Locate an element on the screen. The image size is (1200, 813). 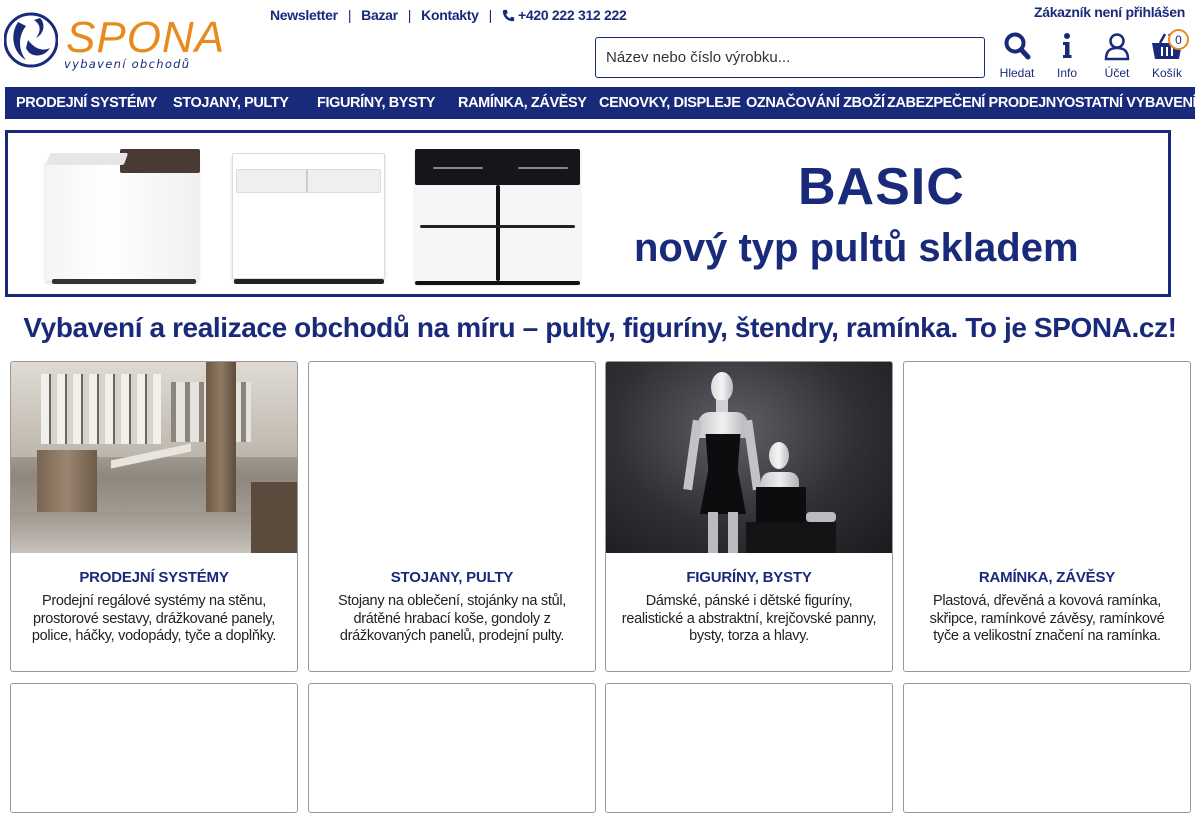
card-title: Figuríny, bysty is located at coordinates (749, 577).